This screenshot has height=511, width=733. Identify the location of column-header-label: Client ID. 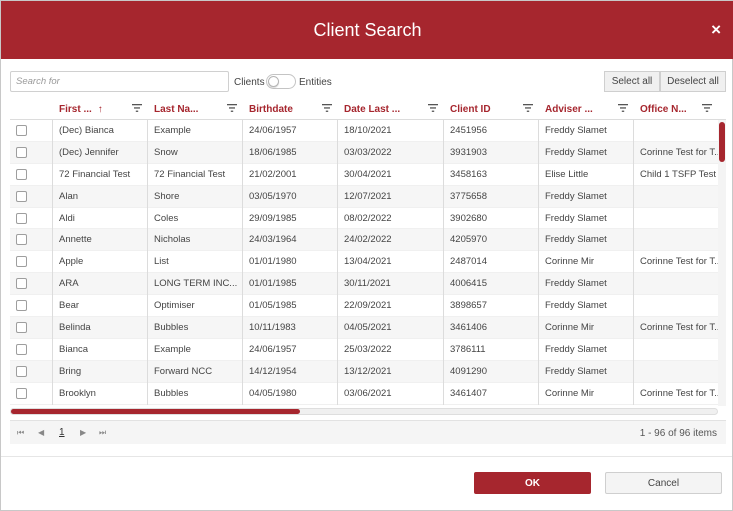
(470, 109).